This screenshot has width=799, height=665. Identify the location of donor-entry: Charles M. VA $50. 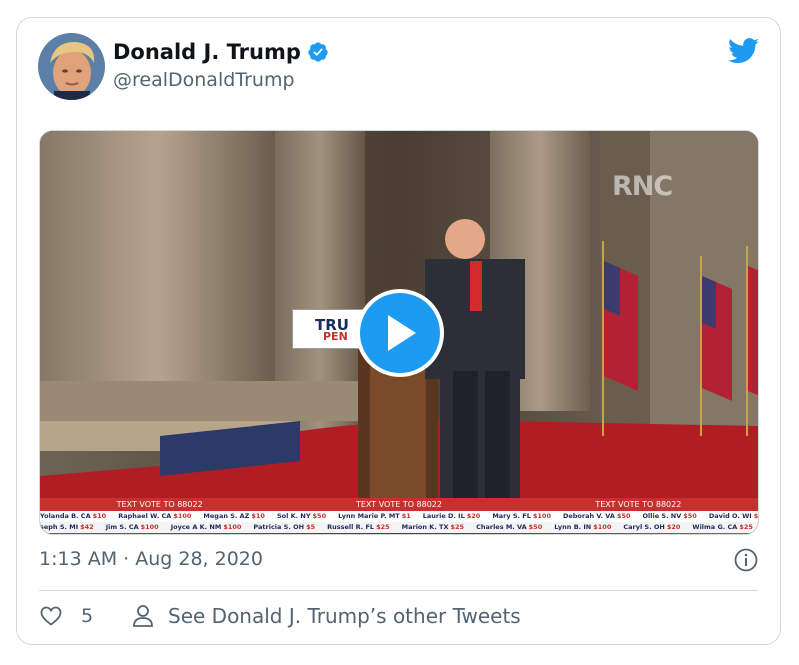
(509, 527).